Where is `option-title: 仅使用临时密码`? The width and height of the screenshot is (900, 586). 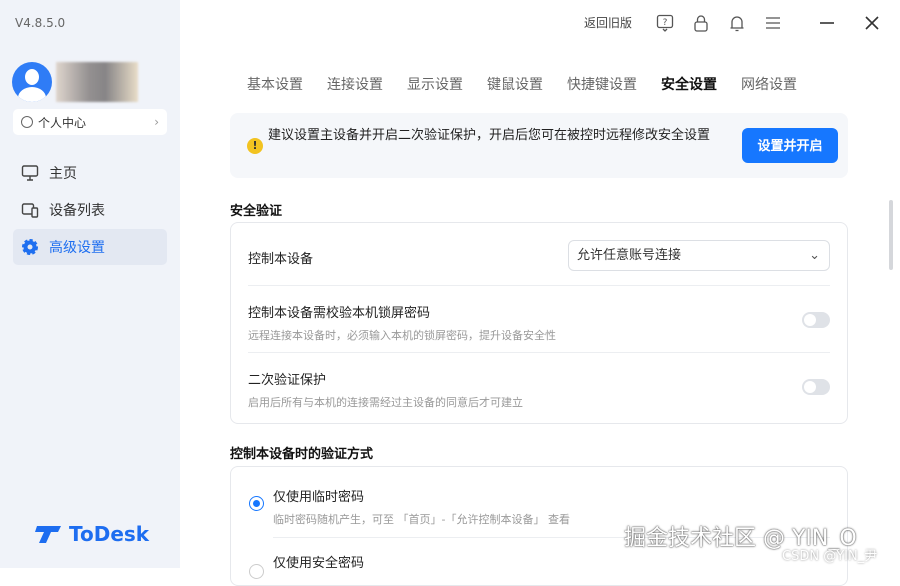 option-title: 仅使用临时密码 is located at coordinates (319, 497).